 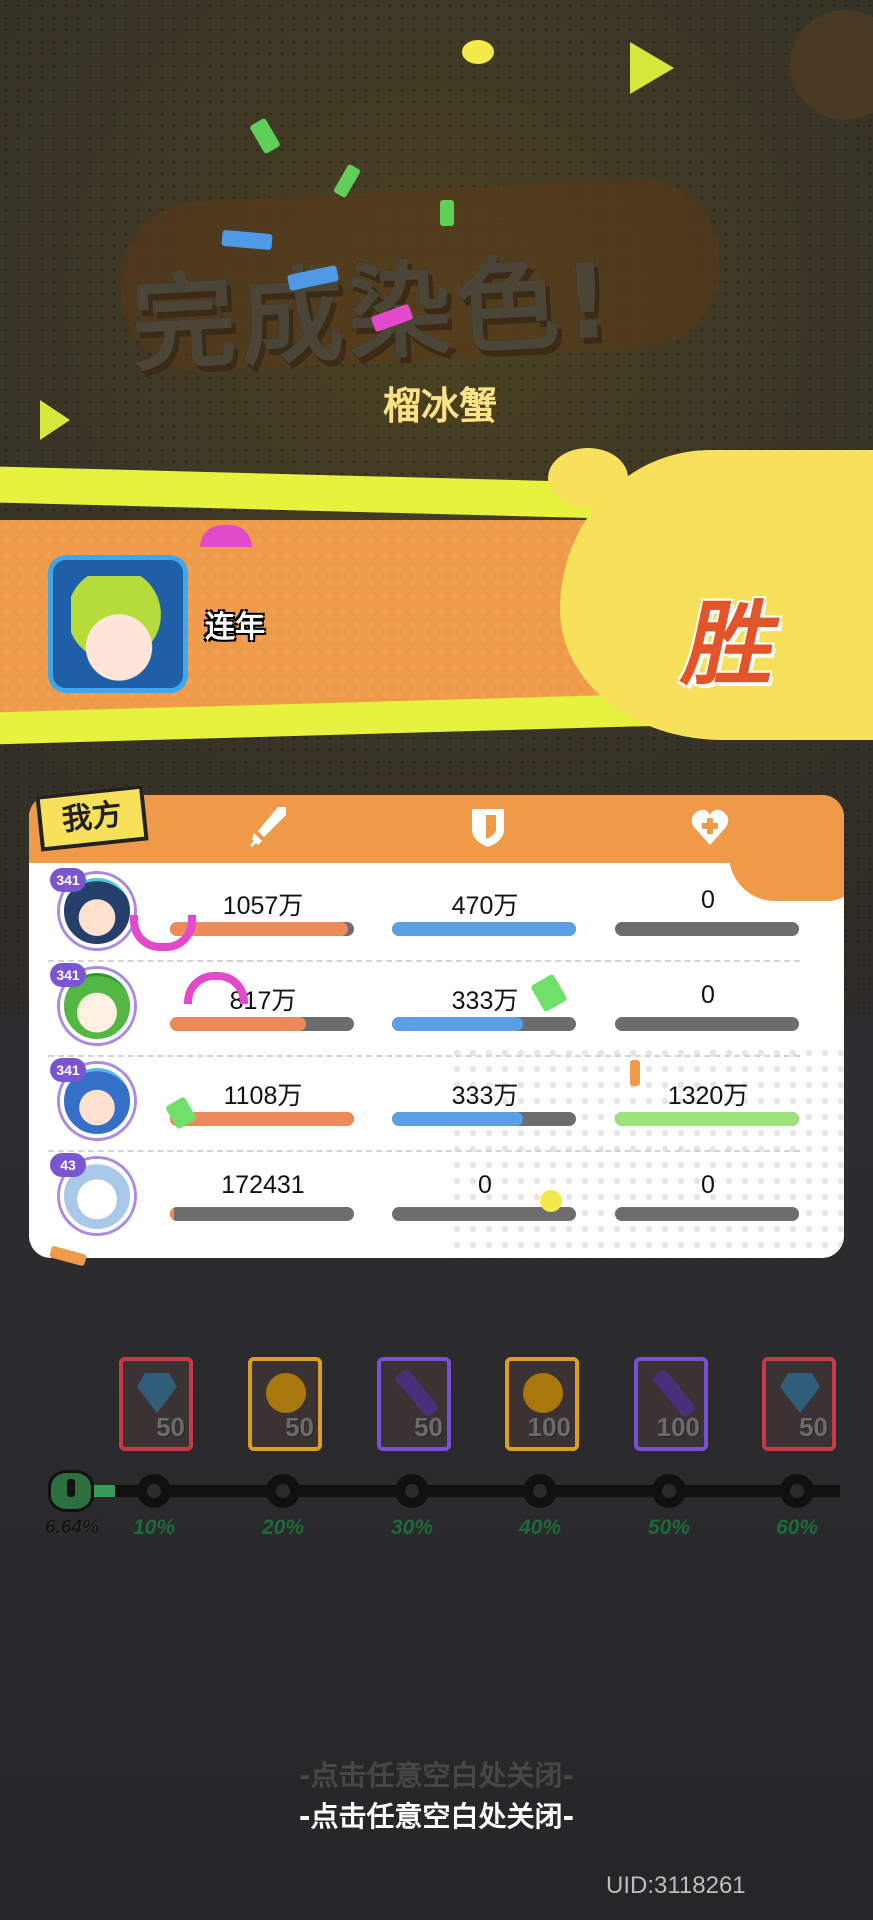 I want to click on unit-level-badge: 43, so click(x=68, y=1165).